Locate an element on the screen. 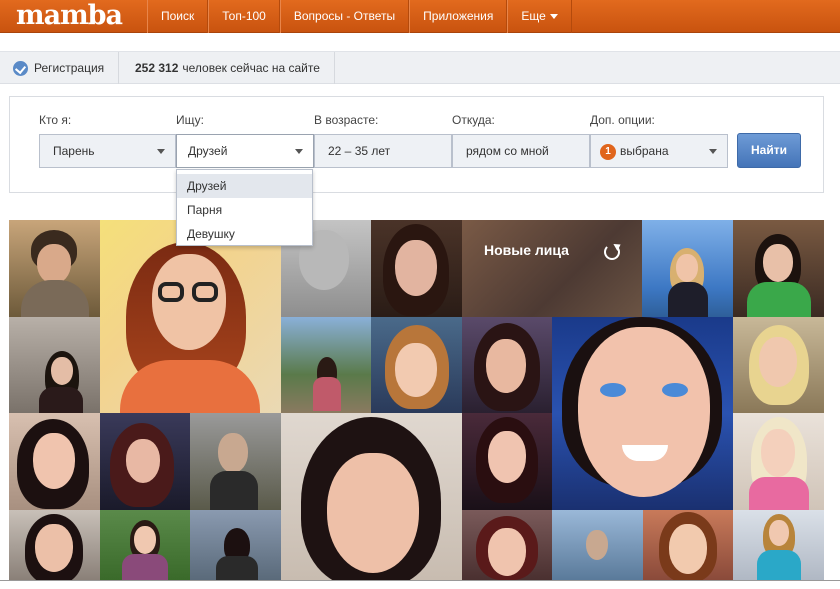 The width and height of the screenshot is (840, 589). options-value: выбрана is located at coordinates (644, 151).